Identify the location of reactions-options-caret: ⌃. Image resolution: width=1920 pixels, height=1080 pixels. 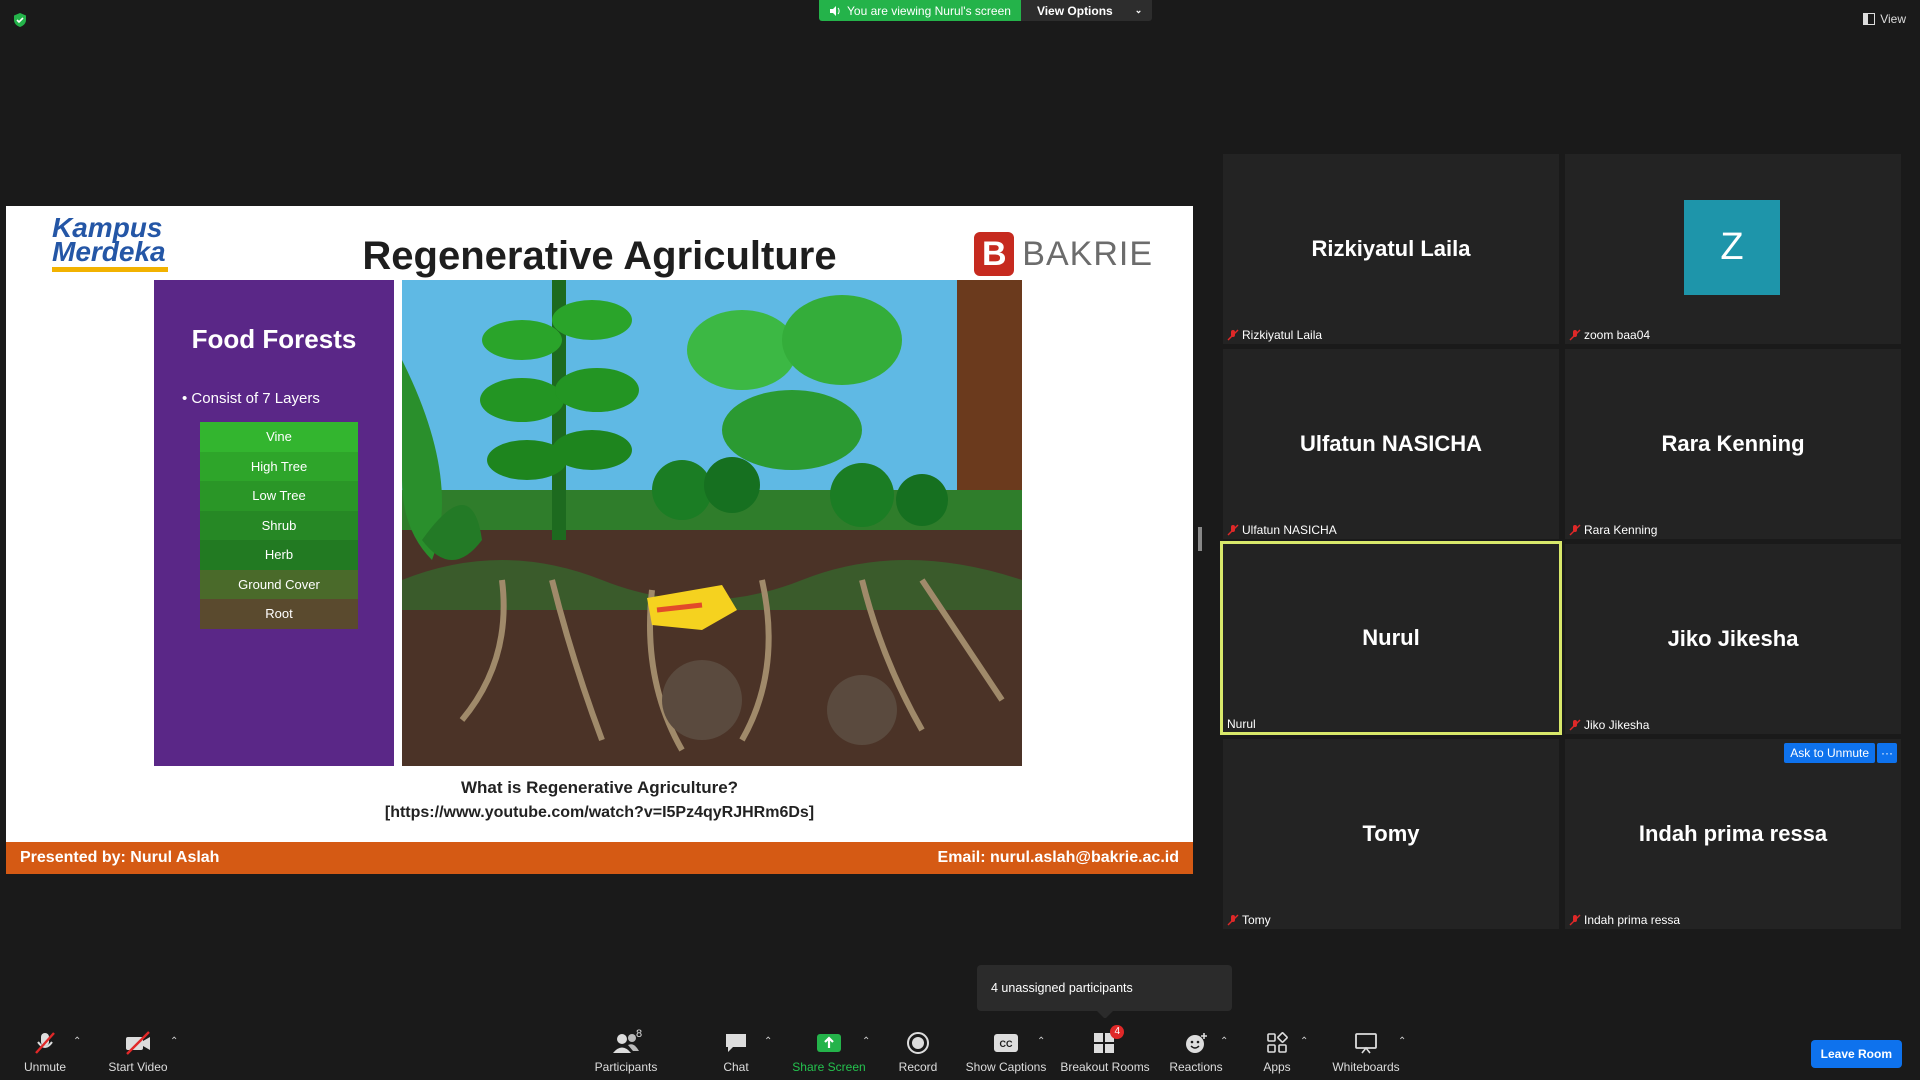
(1224, 1041).